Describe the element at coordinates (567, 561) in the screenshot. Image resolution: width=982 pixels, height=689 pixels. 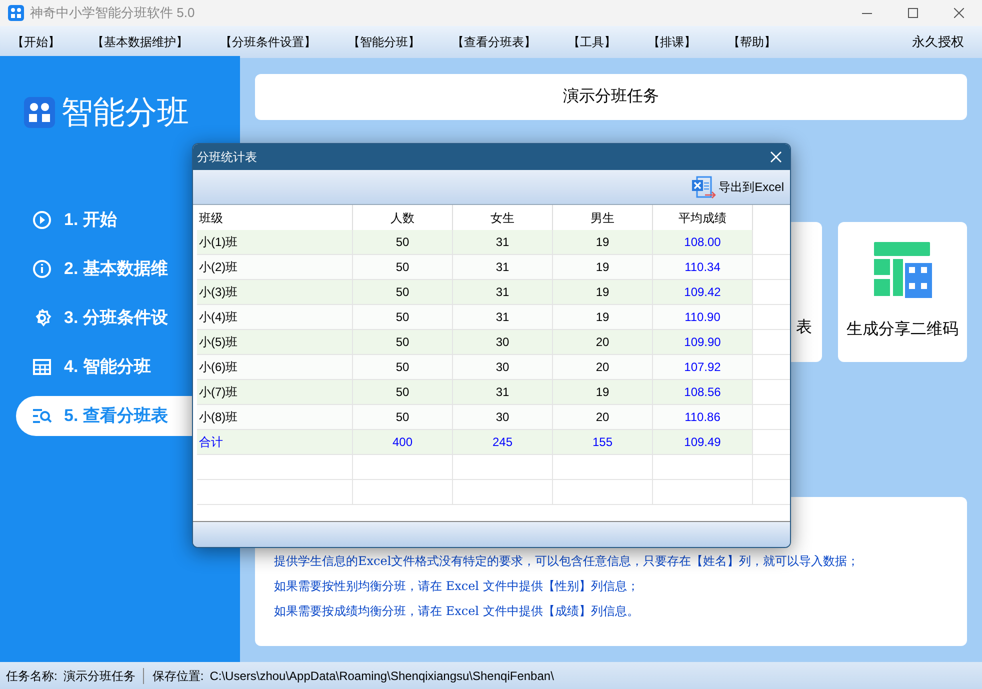
I see `info-text: 提供学生信息的Excel文件格式没有特定的要求，可以包含任意信息，只要存在【姓名】列，就可以导入数据；` at that location.